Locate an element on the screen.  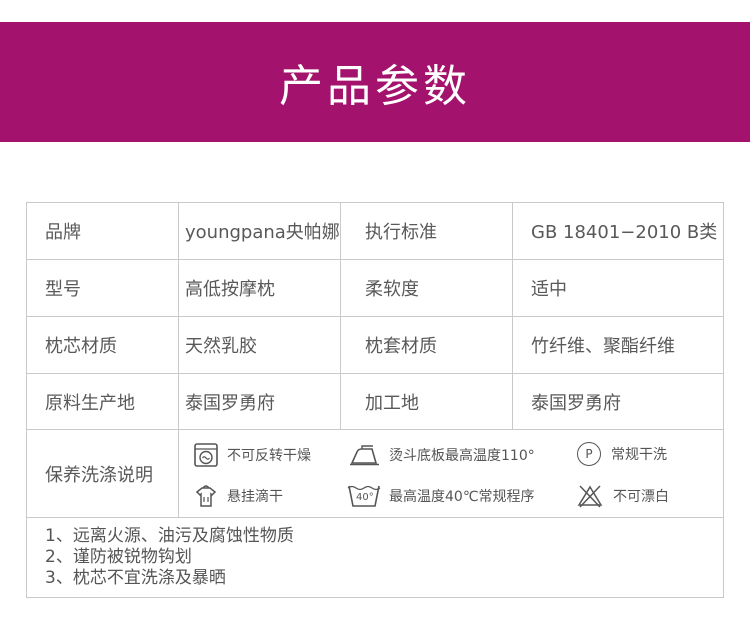
care-text: 悬挂滴干 is located at coordinates (255, 497).